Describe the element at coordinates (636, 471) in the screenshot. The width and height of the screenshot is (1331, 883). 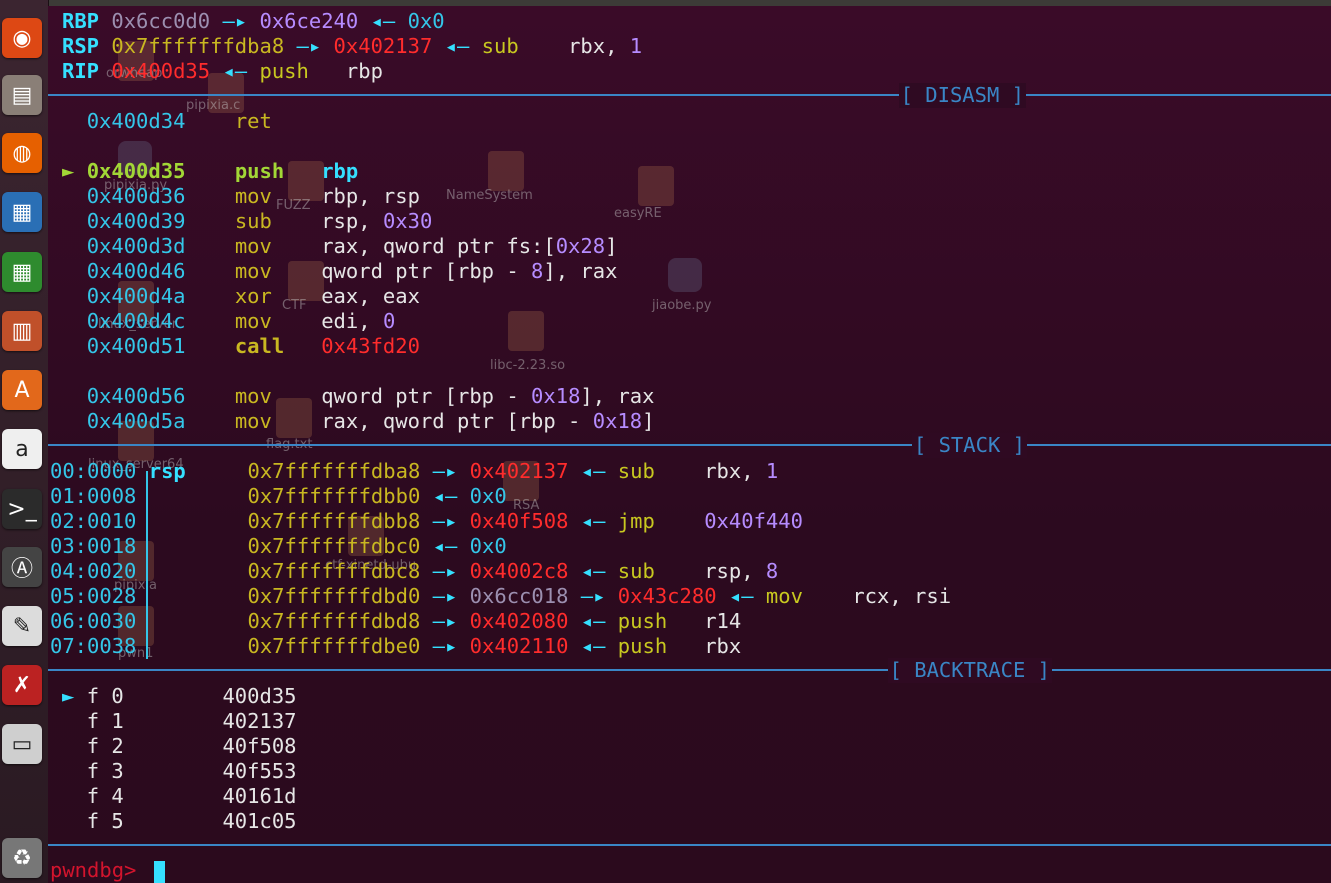
I see `chain-part: sub` at that location.